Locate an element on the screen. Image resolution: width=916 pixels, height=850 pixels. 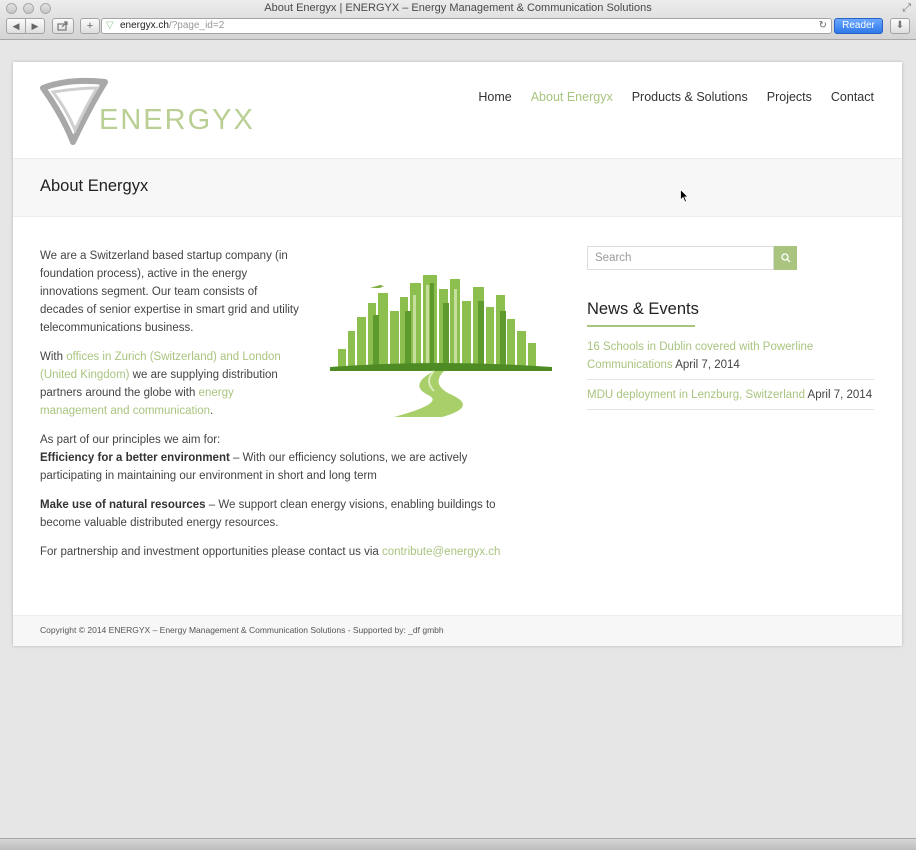
reload-icon: ↻ is located at coordinates (823, 26).